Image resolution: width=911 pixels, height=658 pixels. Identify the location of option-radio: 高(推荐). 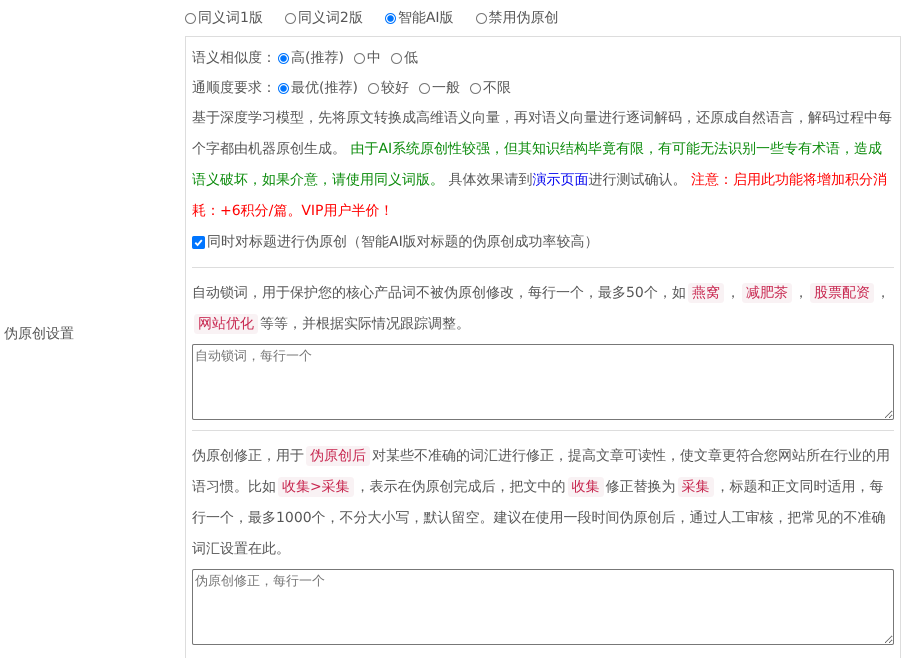
(311, 58).